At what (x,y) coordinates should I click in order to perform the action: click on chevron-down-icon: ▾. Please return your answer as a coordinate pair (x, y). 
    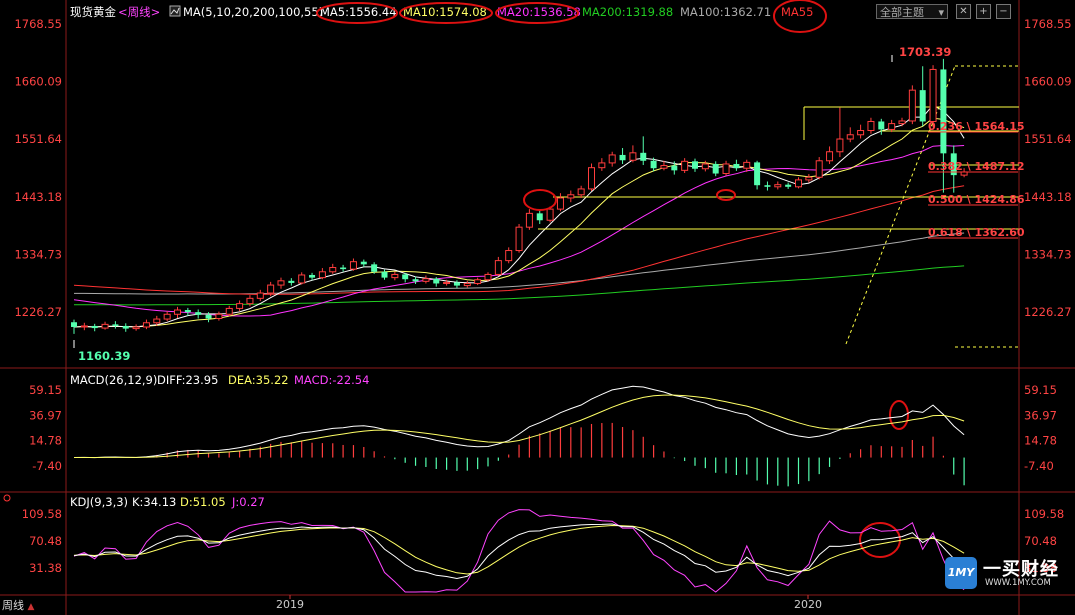
    Looking at the image, I should click on (941, 12).